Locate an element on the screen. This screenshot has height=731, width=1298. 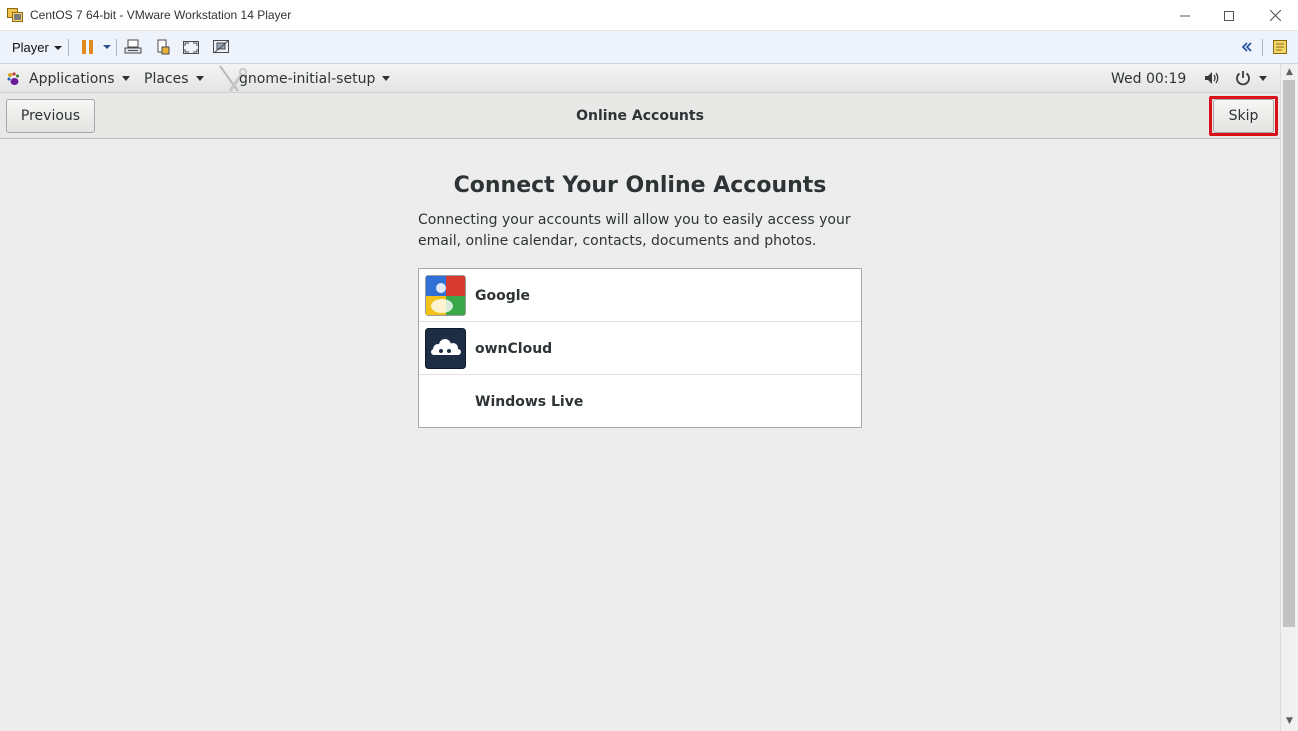
system-menu is located at coordinates (1250, 78).